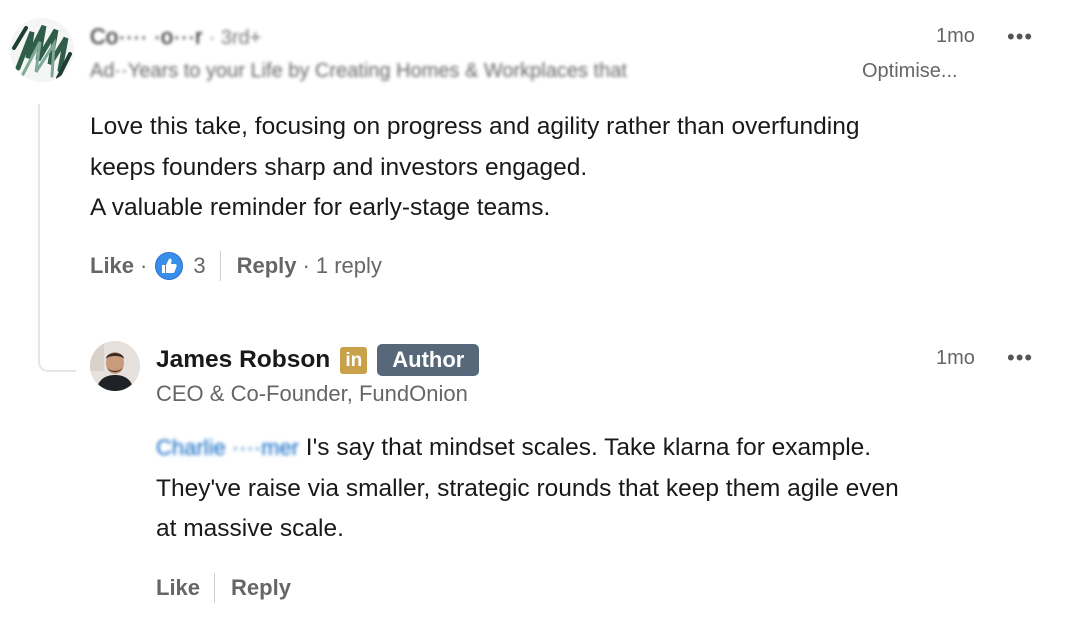 Image resolution: width=1086 pixels, height=625 pixels. What do you see at coordinates (169, 266) in the screenshot?
I see `like-reaction-icon` at bounding box center [169, 266].